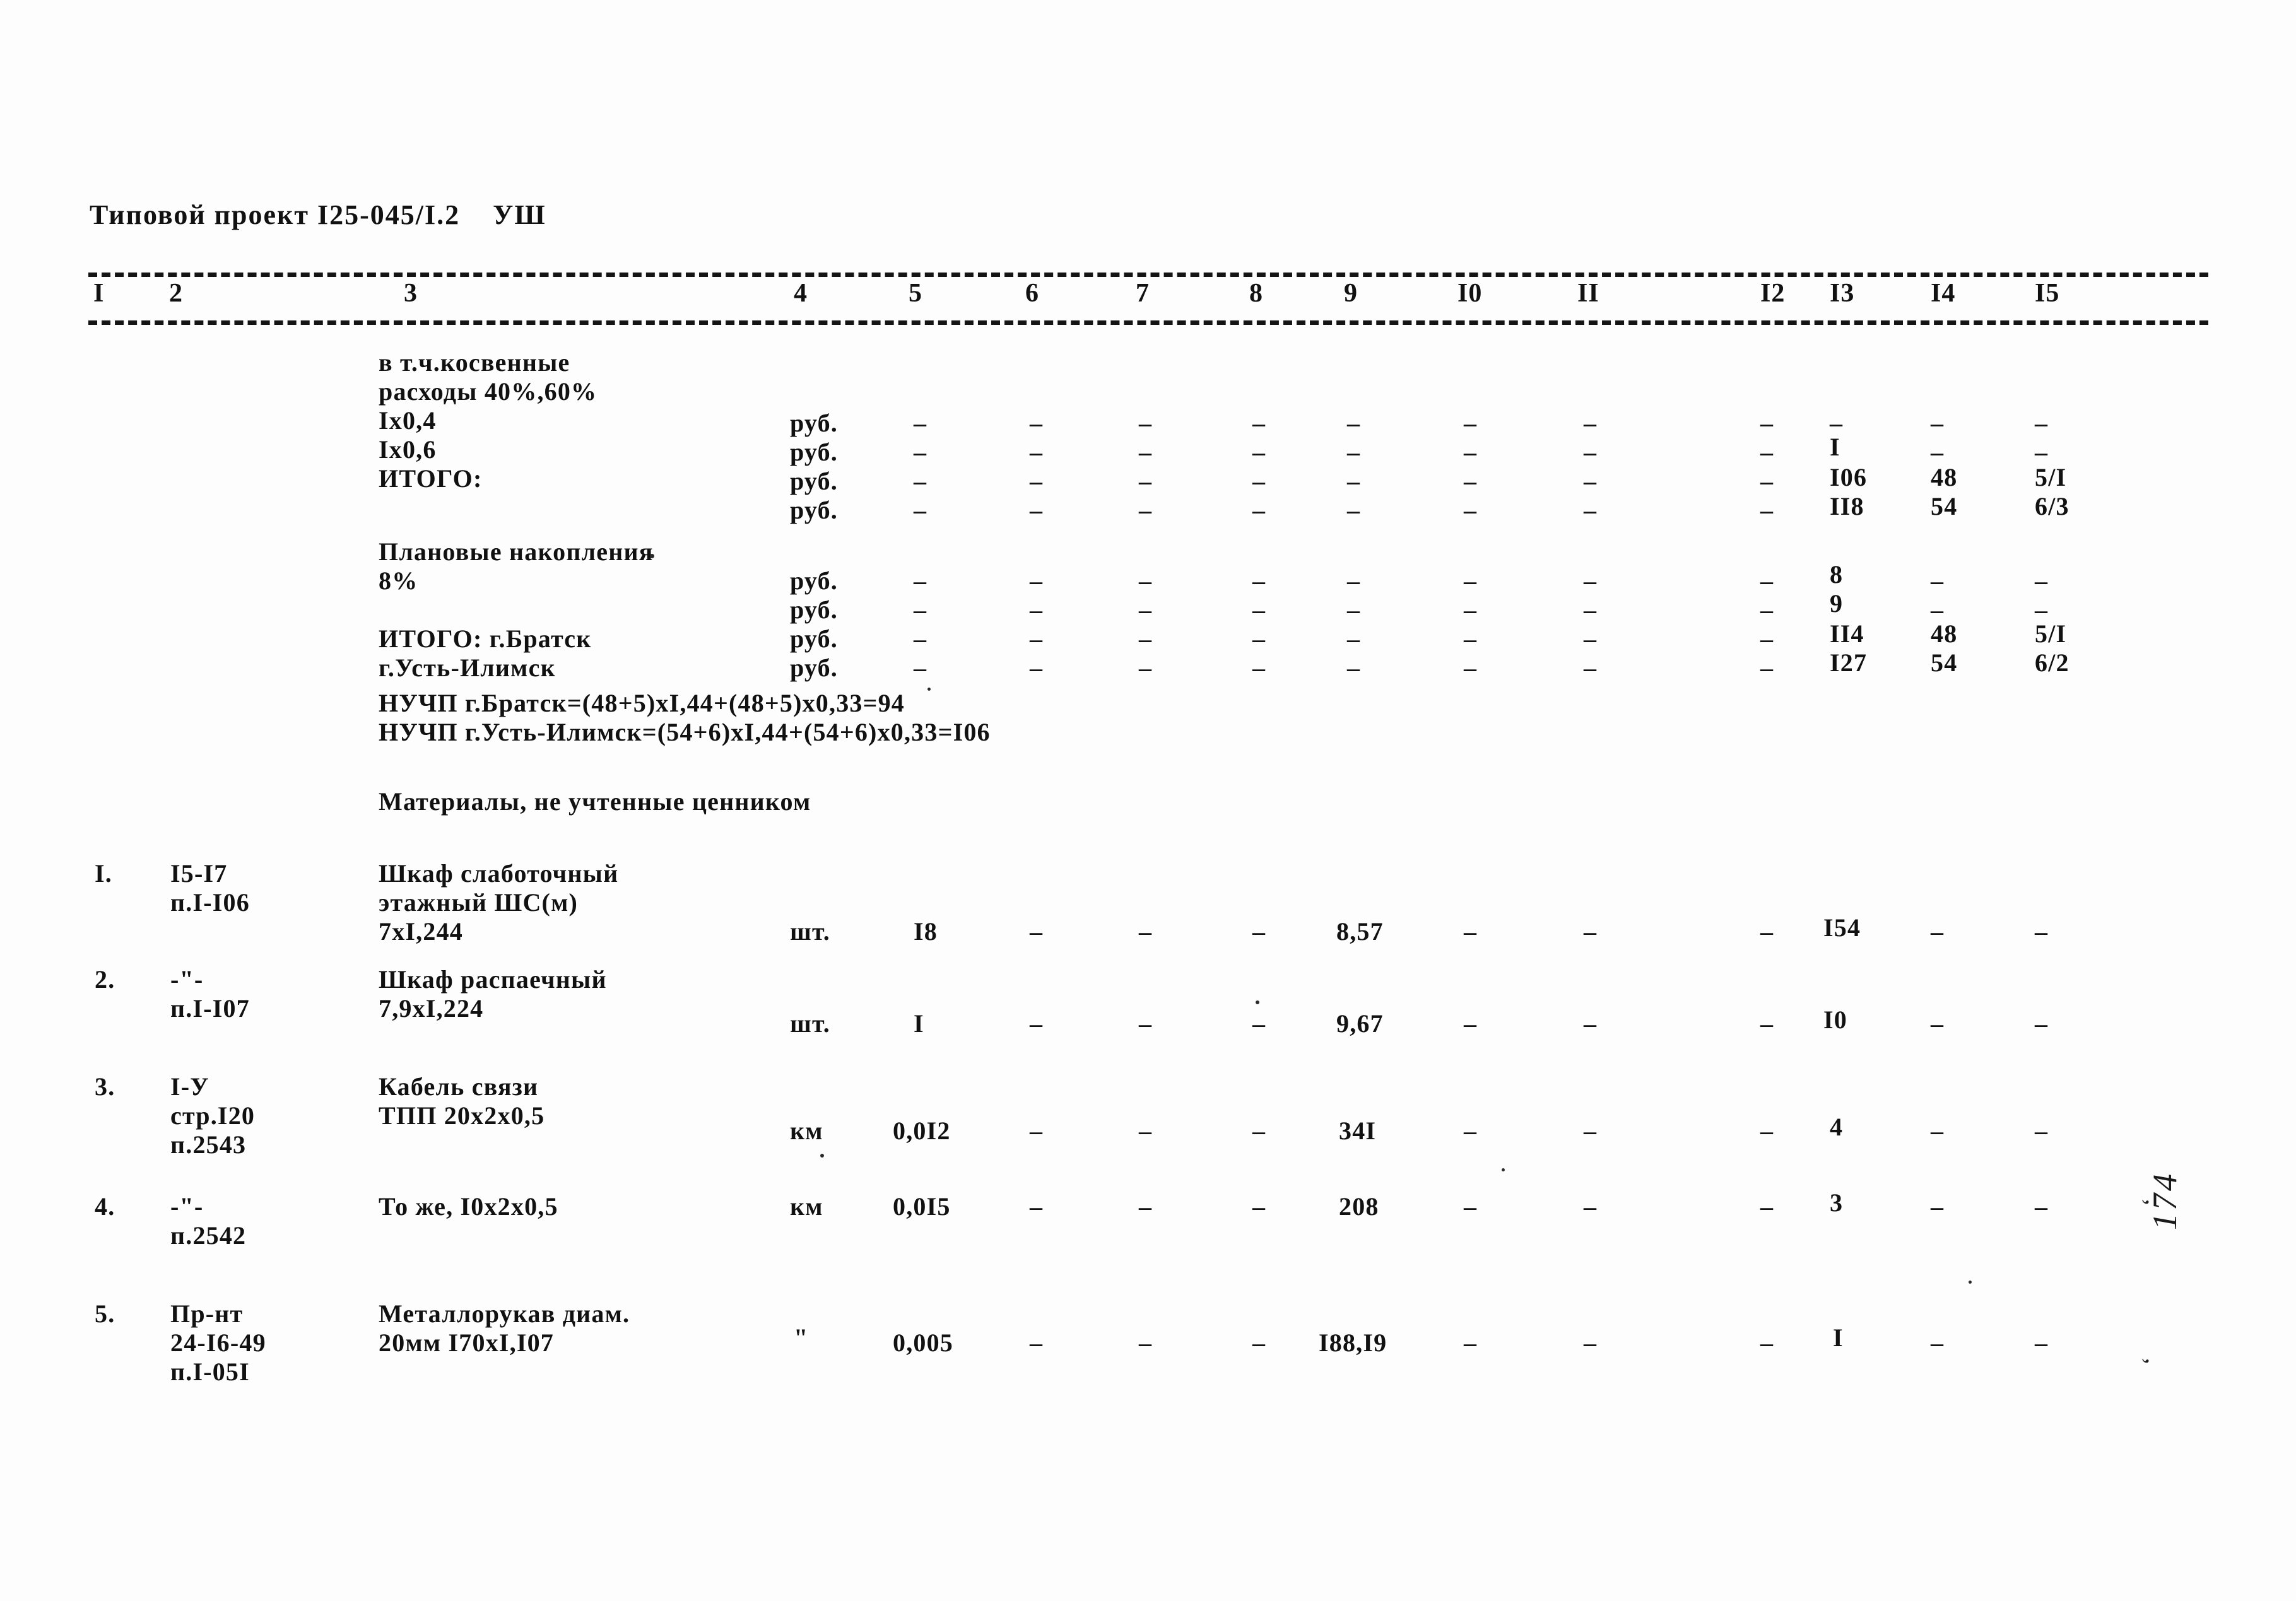 The image size is (2296, 1601). Describe the element at coordinates (2051, 477) in the screenshot. I see `cell-c15: 5/I` at that location.